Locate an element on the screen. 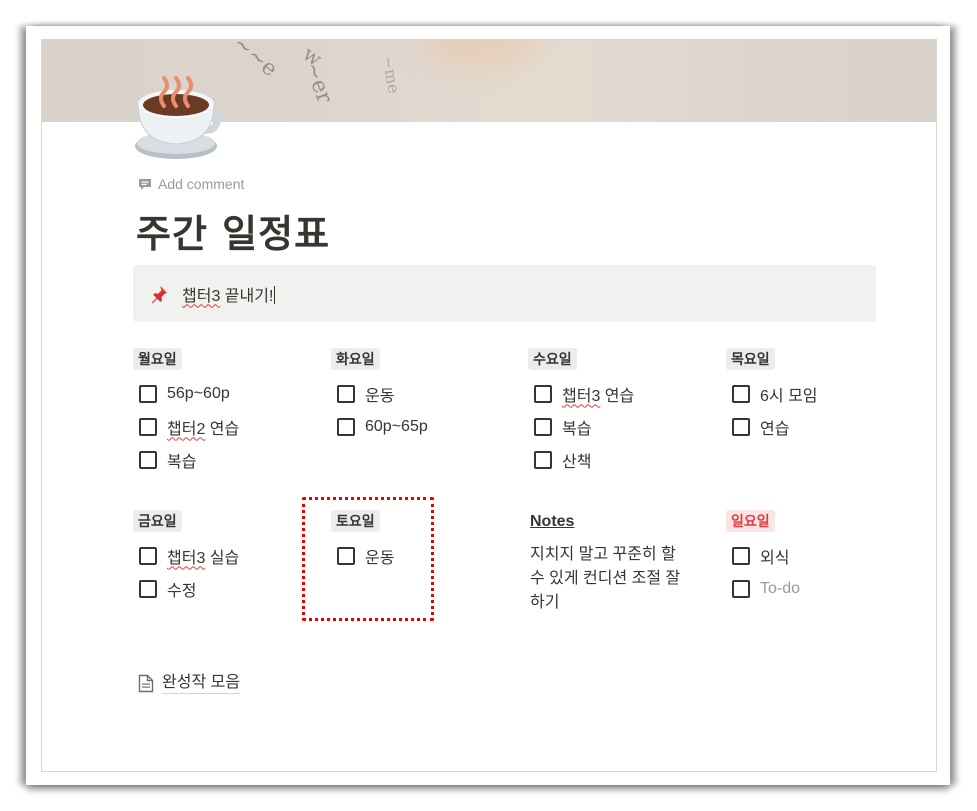  todo-label: 연습 is located at coordinates (774, 427).